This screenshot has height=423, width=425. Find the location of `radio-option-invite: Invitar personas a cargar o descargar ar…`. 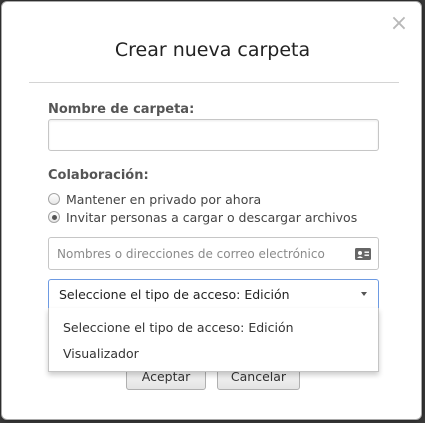

radio-option-invite: Invitar personas a cargar o descargar ar… is located at coordinates (202, 217).